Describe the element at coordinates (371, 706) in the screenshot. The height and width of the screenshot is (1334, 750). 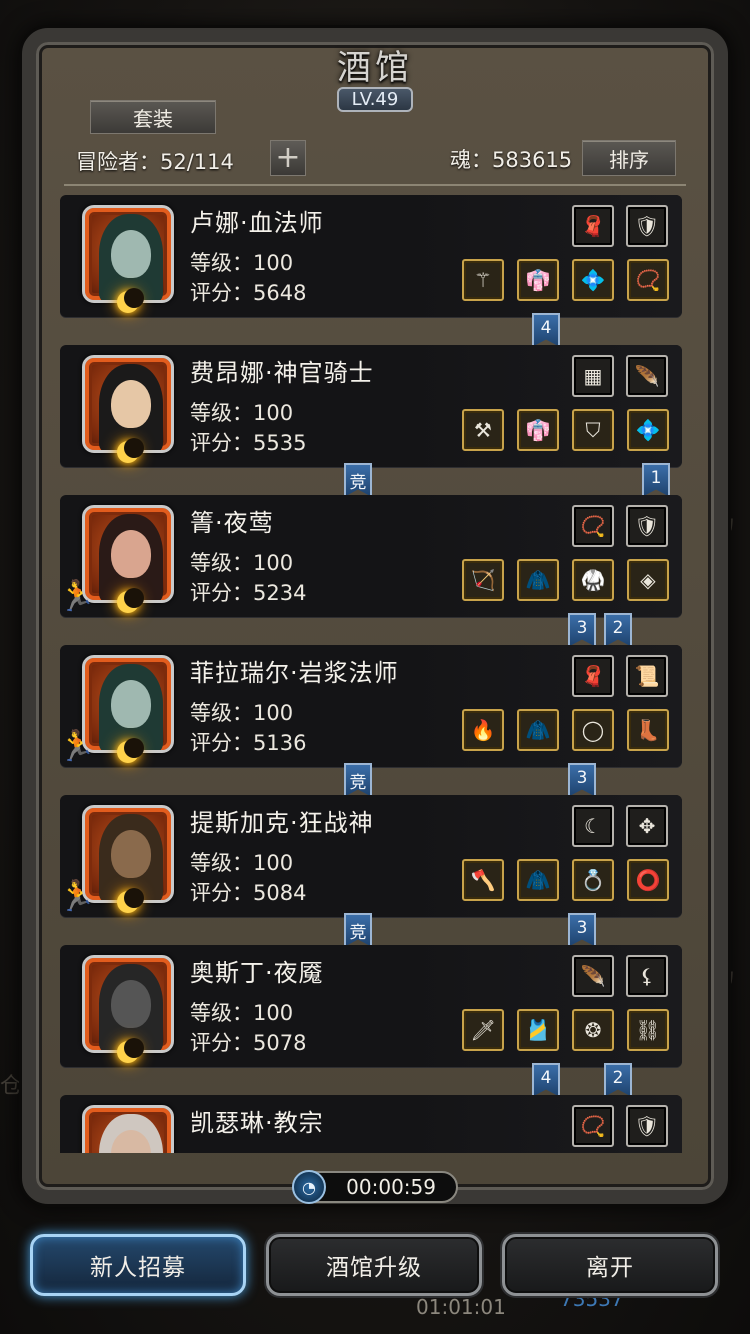
I see `hero-card: 🏃 菲拉瑞尔·岩浆法师等级：100 评分：5136 🧣 📜 🔥 🧥 ◯ 👢` at that location.